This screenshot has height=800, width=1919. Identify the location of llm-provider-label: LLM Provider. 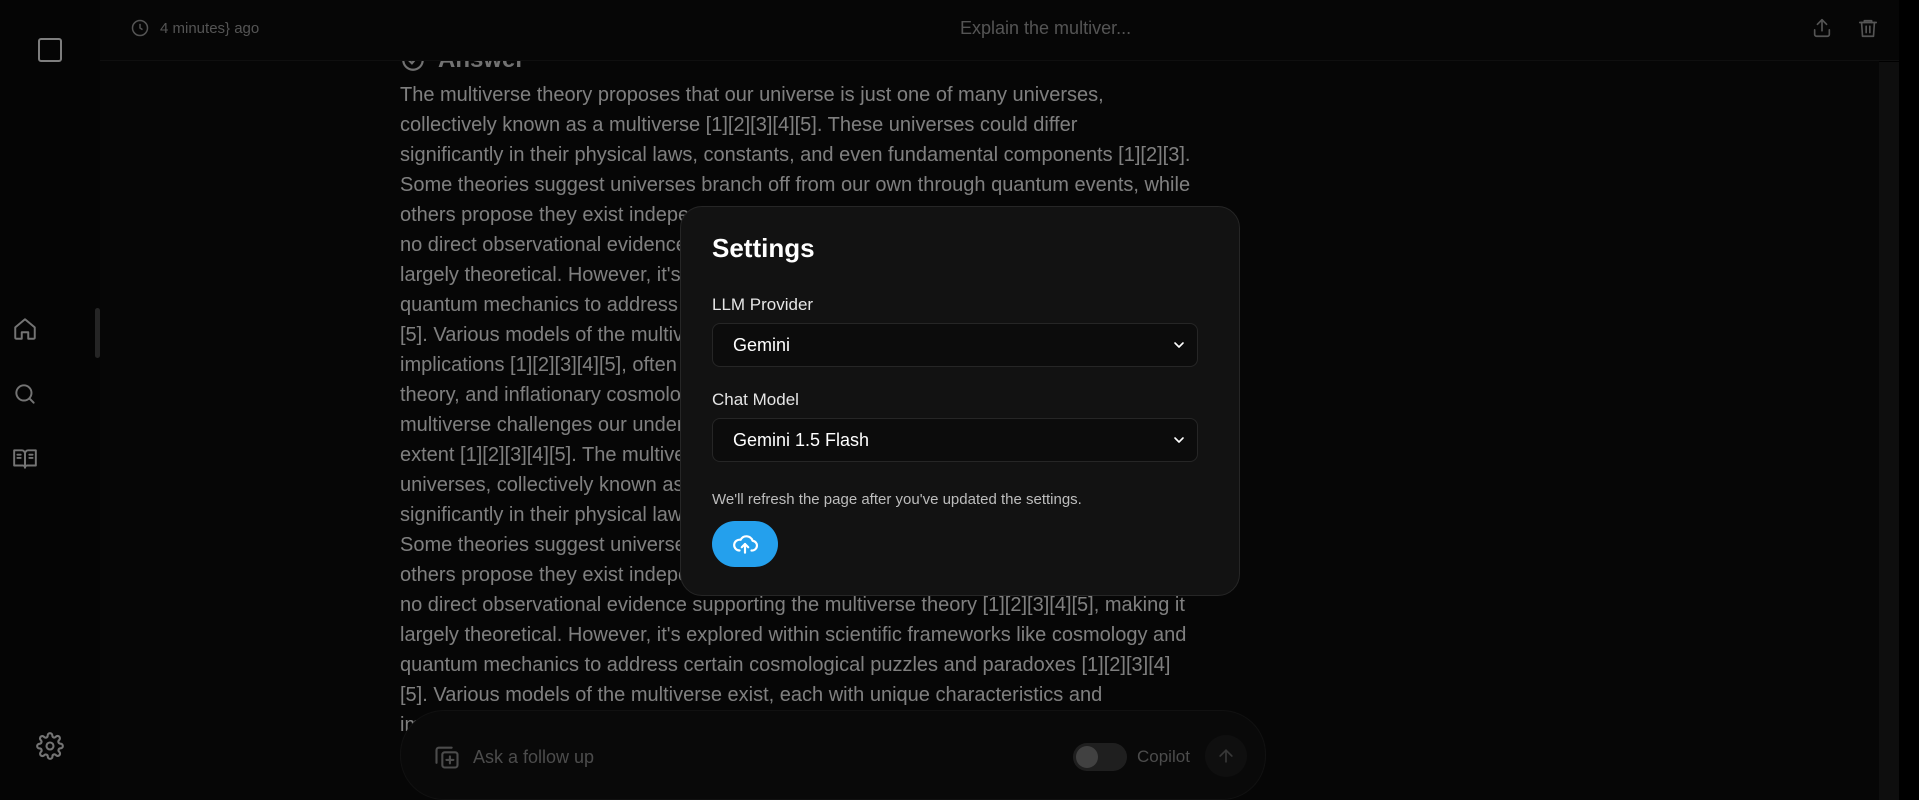
(763, 304).